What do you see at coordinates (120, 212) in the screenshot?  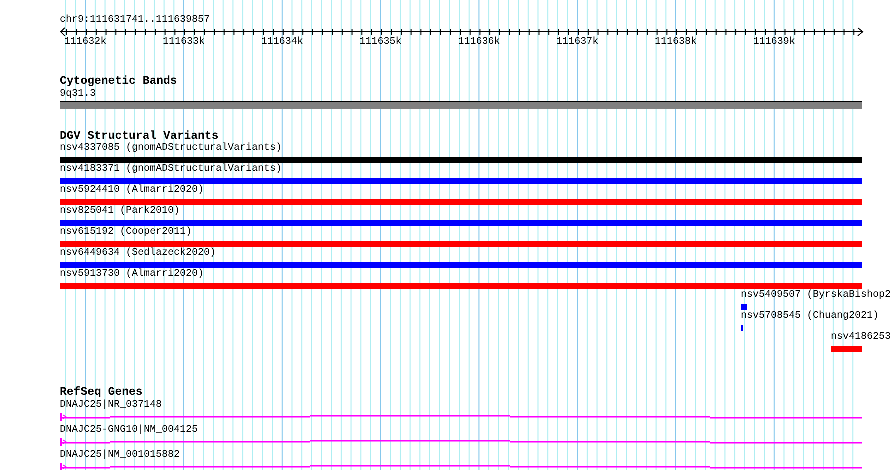 I see `feature-label: nsv825041 (Park2010)` at bounding box center [120, 212].